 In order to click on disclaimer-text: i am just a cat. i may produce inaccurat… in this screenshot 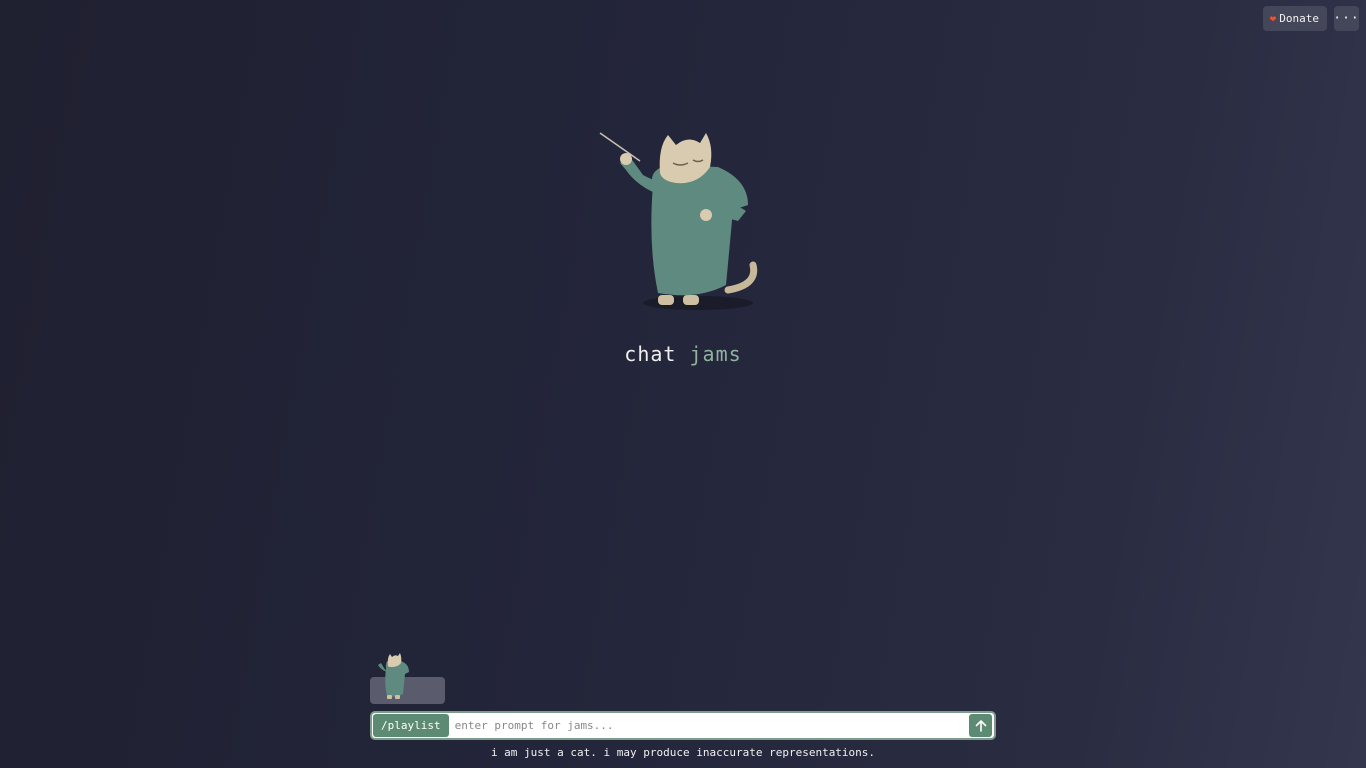, I will do `click(683, 752)`.